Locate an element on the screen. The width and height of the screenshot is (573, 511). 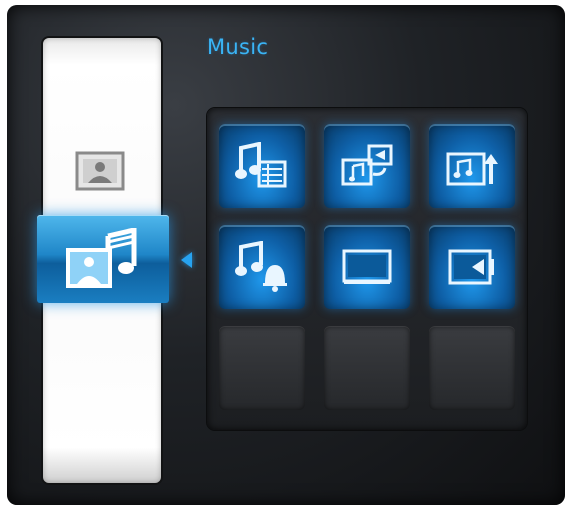
music-upload-icon is located at coordinates (472, 166).